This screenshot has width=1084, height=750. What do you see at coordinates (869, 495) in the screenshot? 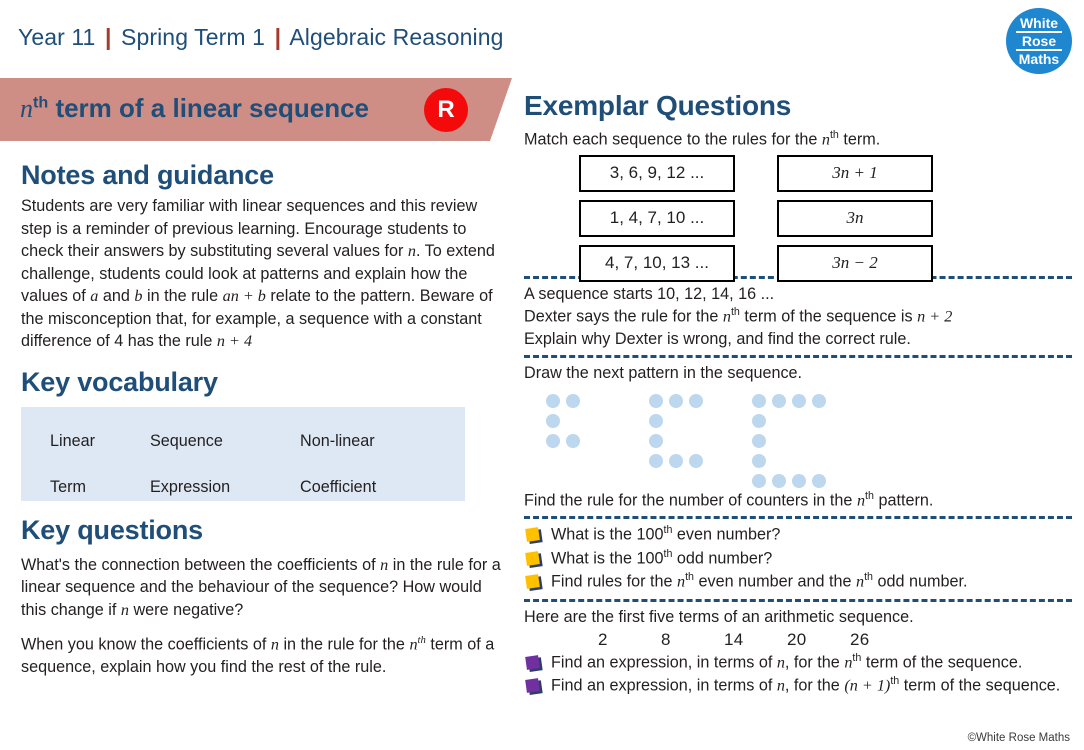
I see `find-rule-ordinal: th` at bounding box center [869, 495].